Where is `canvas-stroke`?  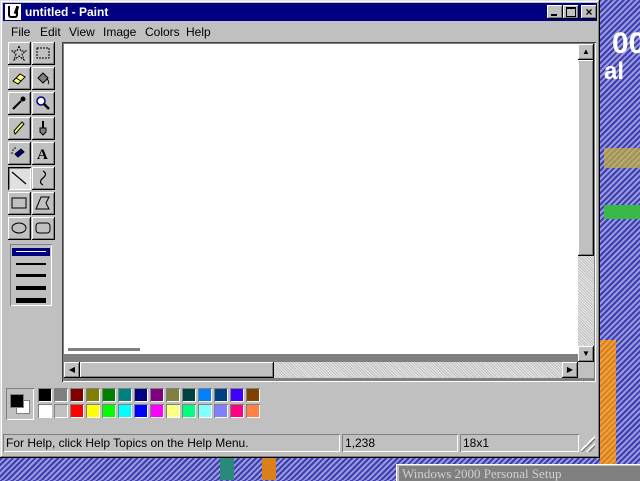 canvas-stroke is located at coordinates (104, 349).